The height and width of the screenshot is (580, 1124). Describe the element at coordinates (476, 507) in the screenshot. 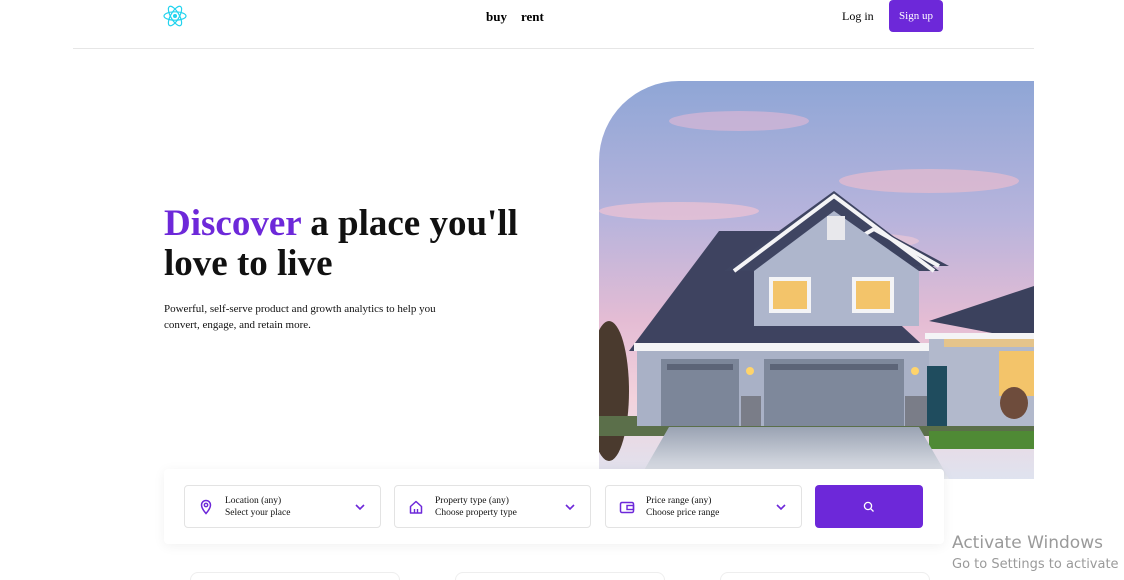

I see `property-type-select-text: Property type (any) Choose property type` at that location.